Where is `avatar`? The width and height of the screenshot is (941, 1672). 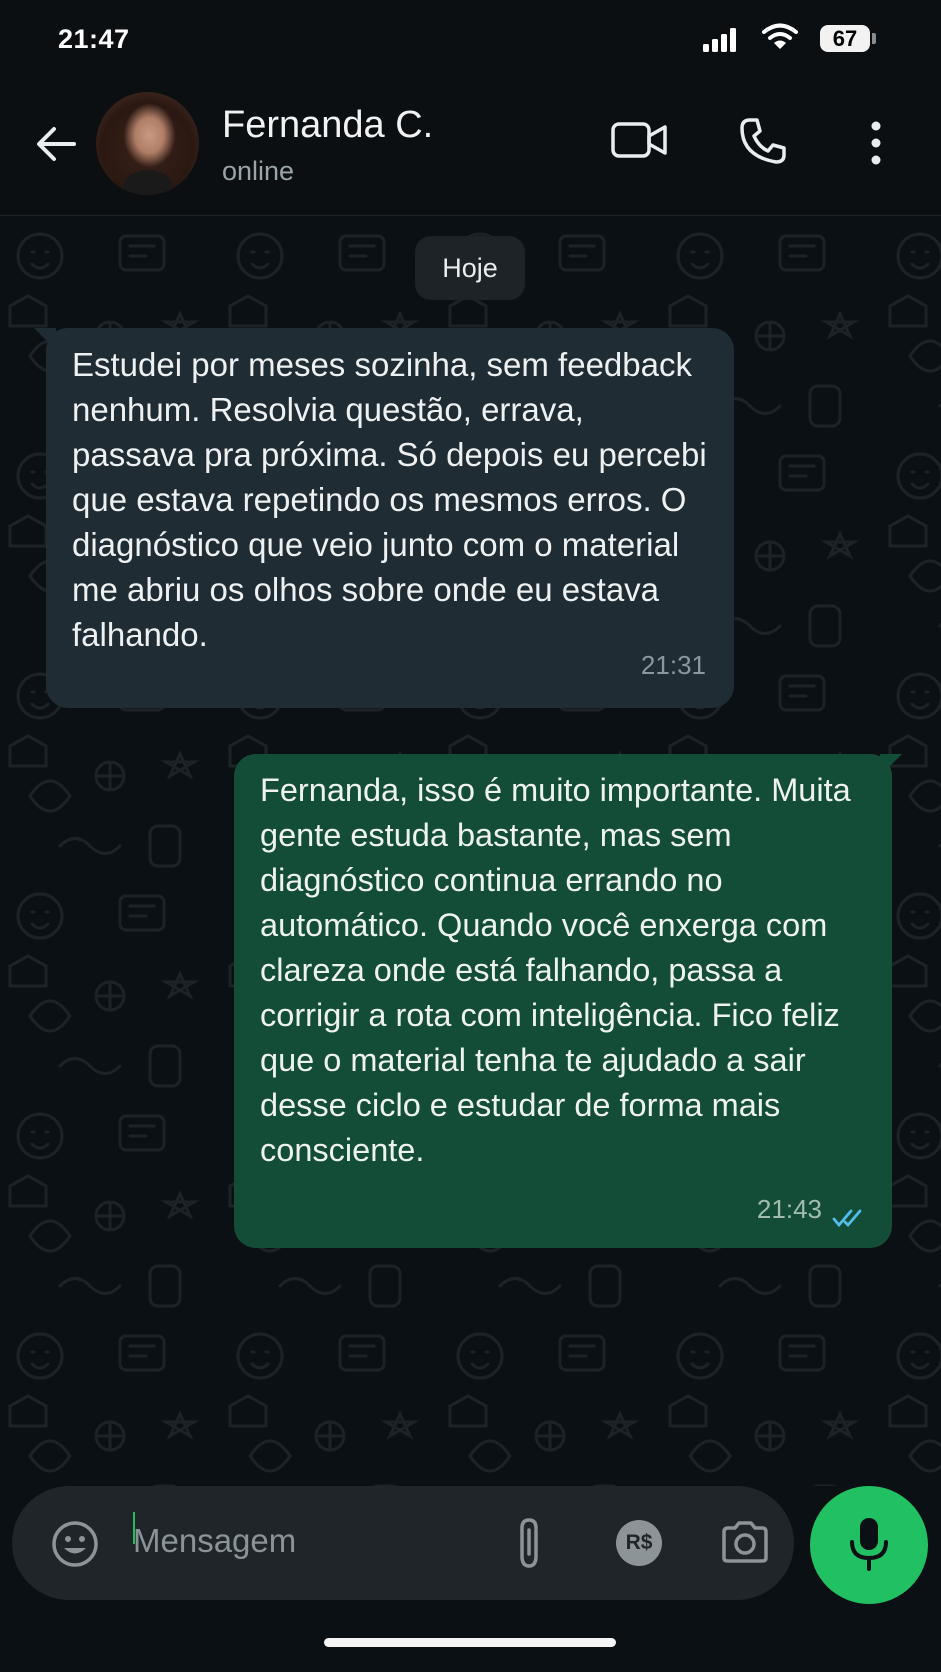
avatar is located at coordinates (147, 143).